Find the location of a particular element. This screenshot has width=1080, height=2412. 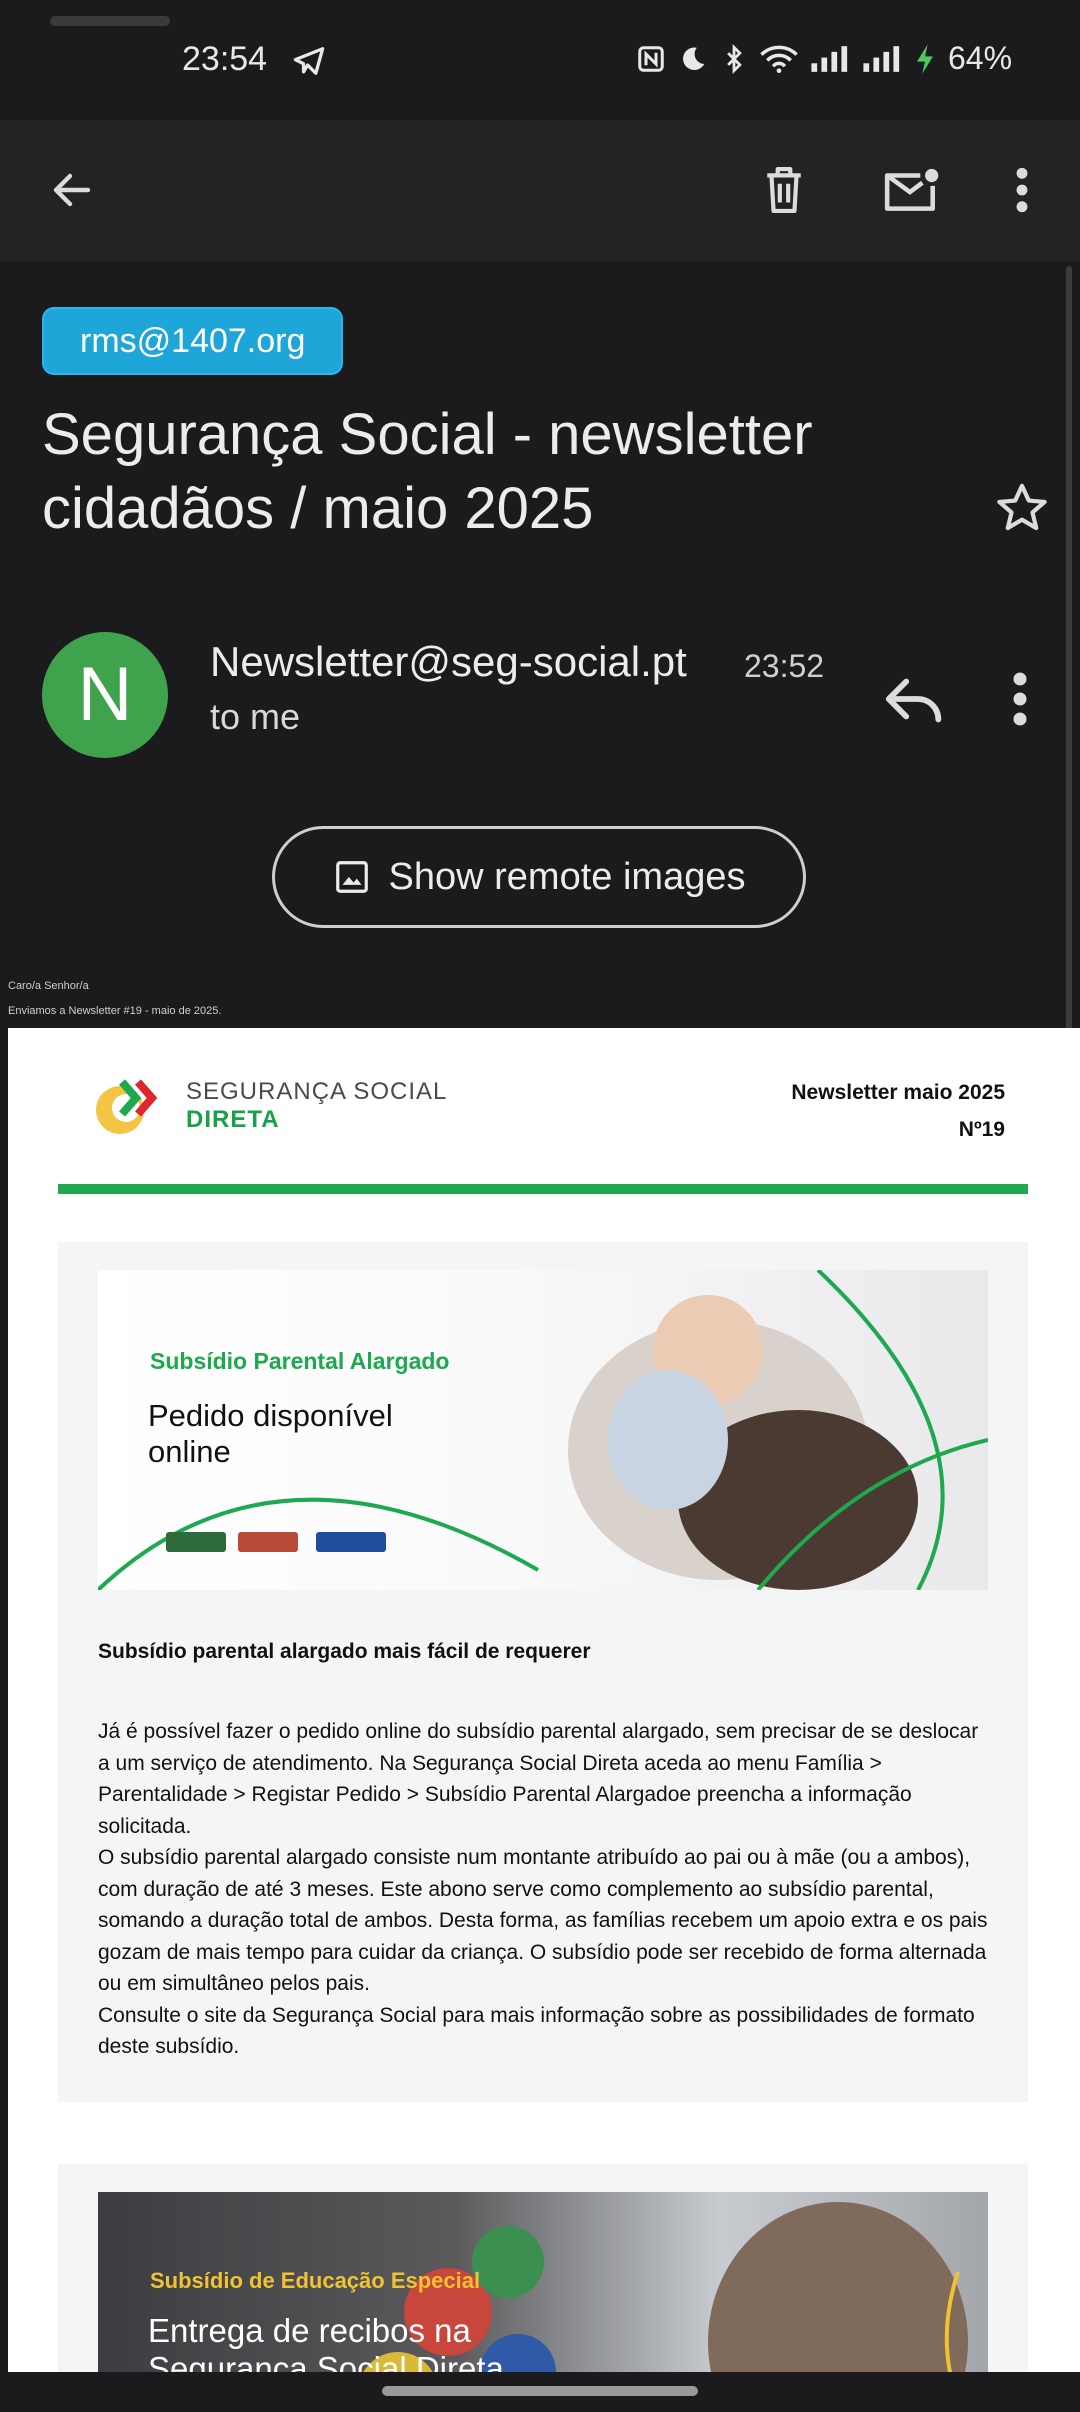

mark-unread-icon is located at coordinates (912, 190).